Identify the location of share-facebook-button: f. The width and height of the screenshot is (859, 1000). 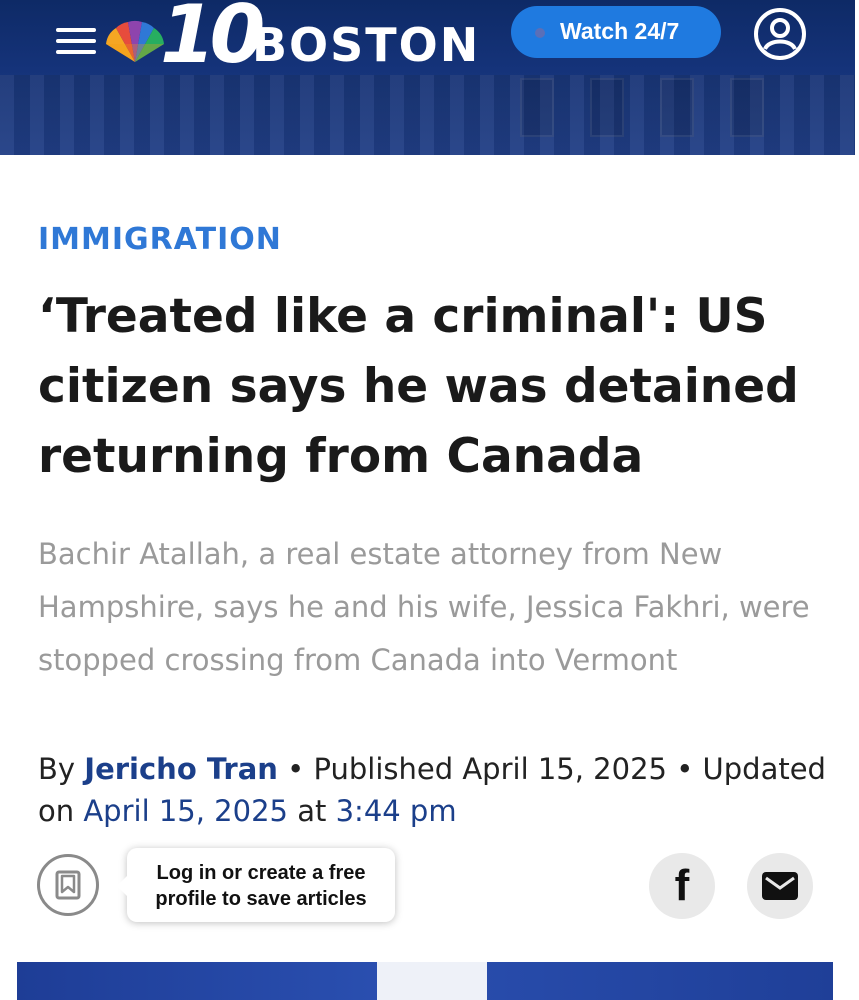
(682, 886).